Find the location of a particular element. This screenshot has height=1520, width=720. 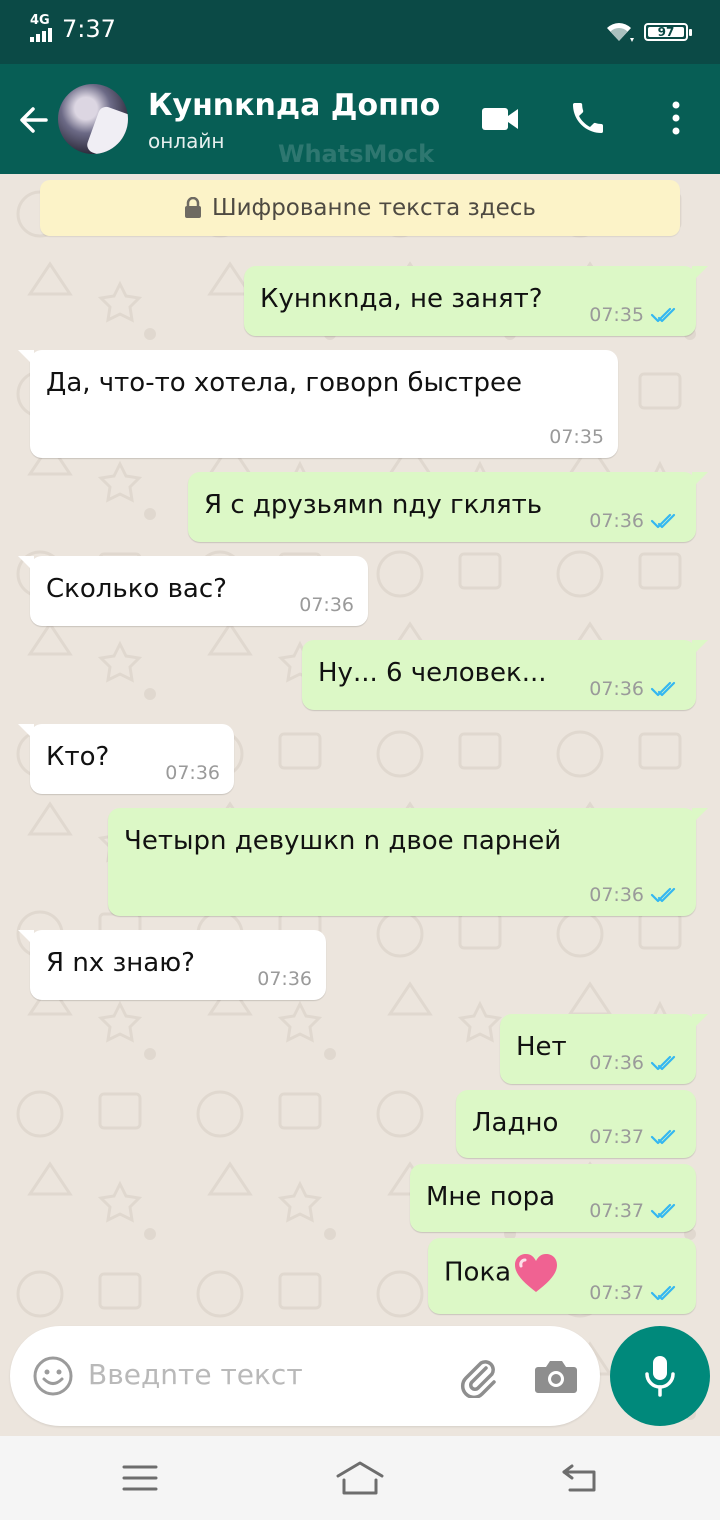

emoji-icon is located at coordinates (53, 1376).